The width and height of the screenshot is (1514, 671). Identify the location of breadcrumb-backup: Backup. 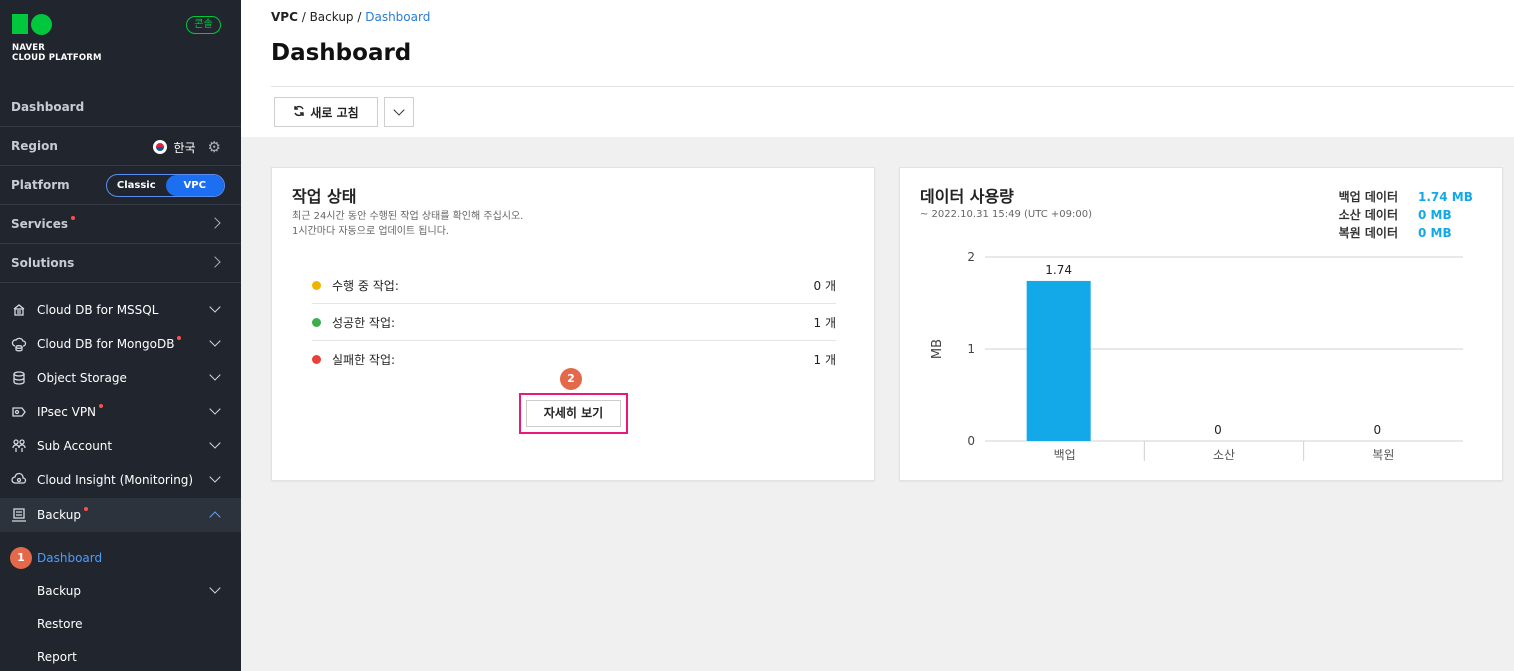
(332, 17).